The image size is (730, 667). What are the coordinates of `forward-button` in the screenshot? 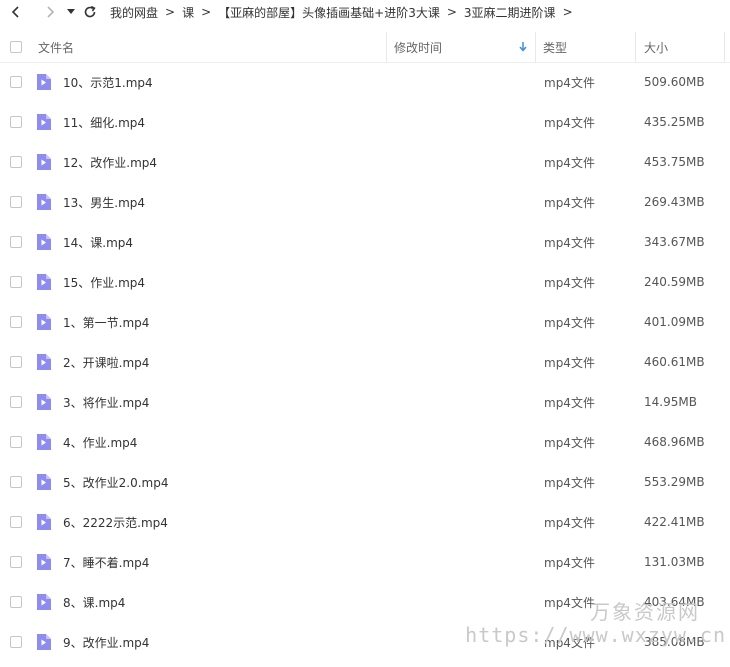 It's located at (50, 12).